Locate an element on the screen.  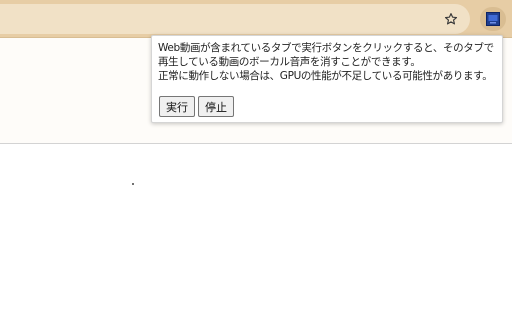
popup-line-3: 正常に動作しない場合は、GPUの性能が不足している可能性があります。 is located at coordinates (325, 76).